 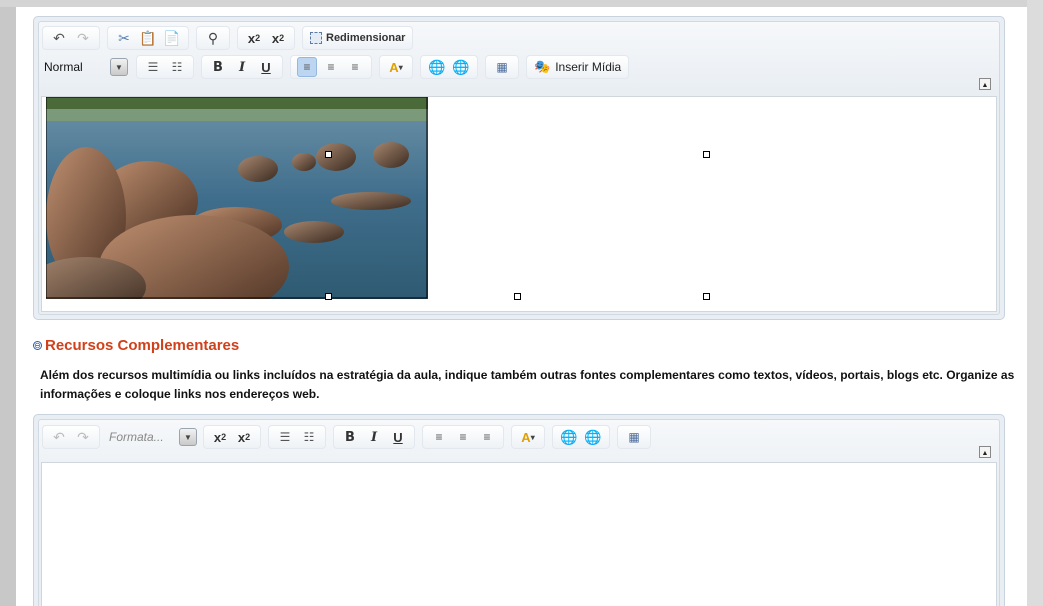 I want to click on history-group: ↶ ↷, so click(x=71, y=38).